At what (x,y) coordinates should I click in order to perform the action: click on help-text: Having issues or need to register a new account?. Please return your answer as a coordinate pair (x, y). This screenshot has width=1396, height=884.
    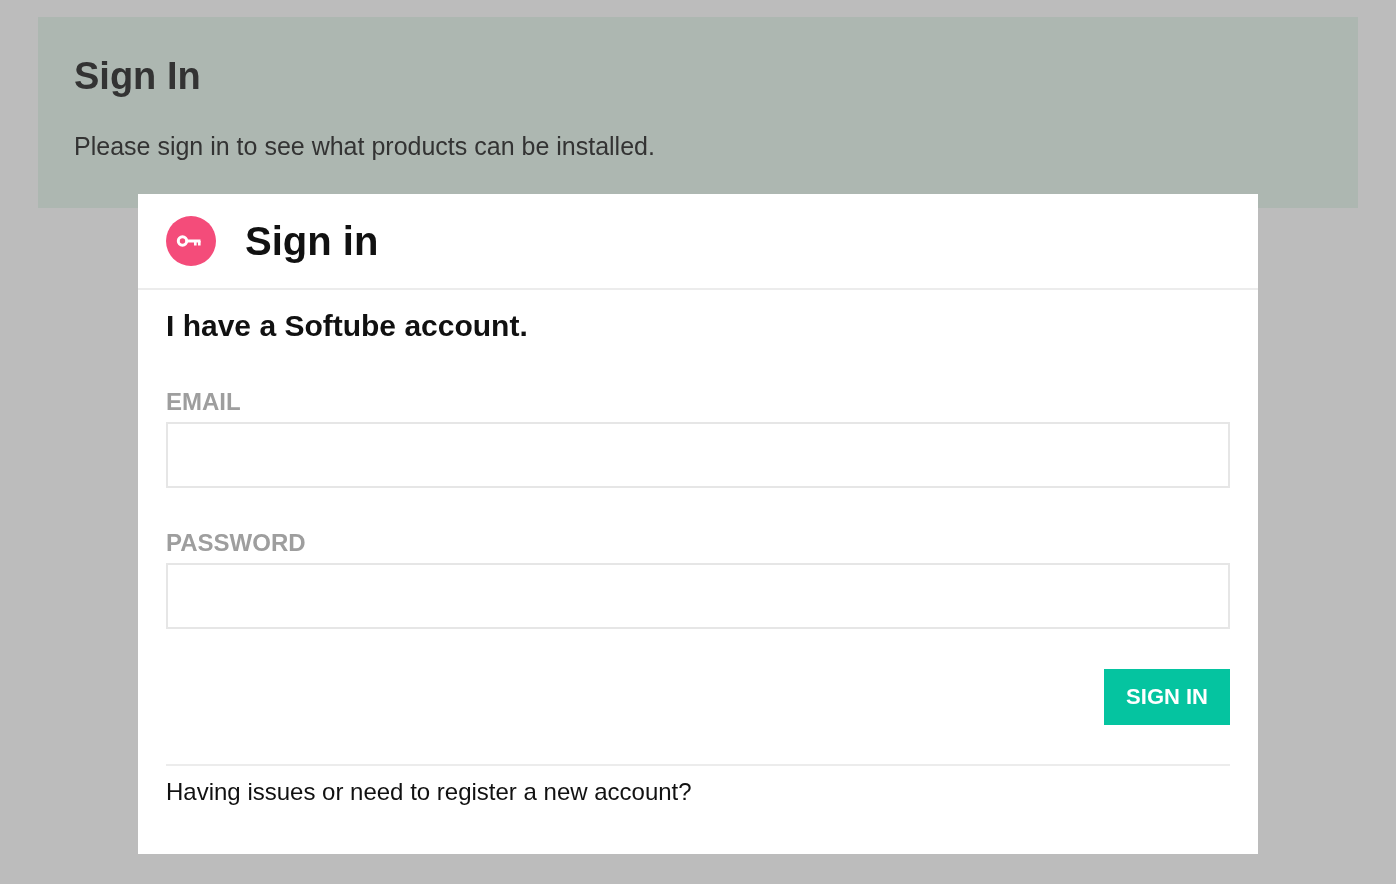
    Looking at the image, I should click on (429, 792).